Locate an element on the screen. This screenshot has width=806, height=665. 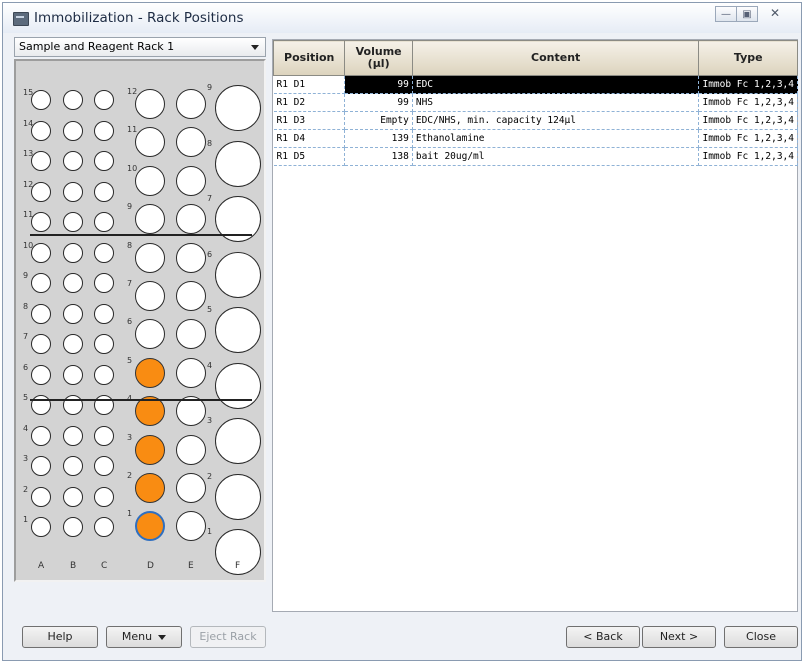
medium-tube-E2 is located at coordinates (191, 488).